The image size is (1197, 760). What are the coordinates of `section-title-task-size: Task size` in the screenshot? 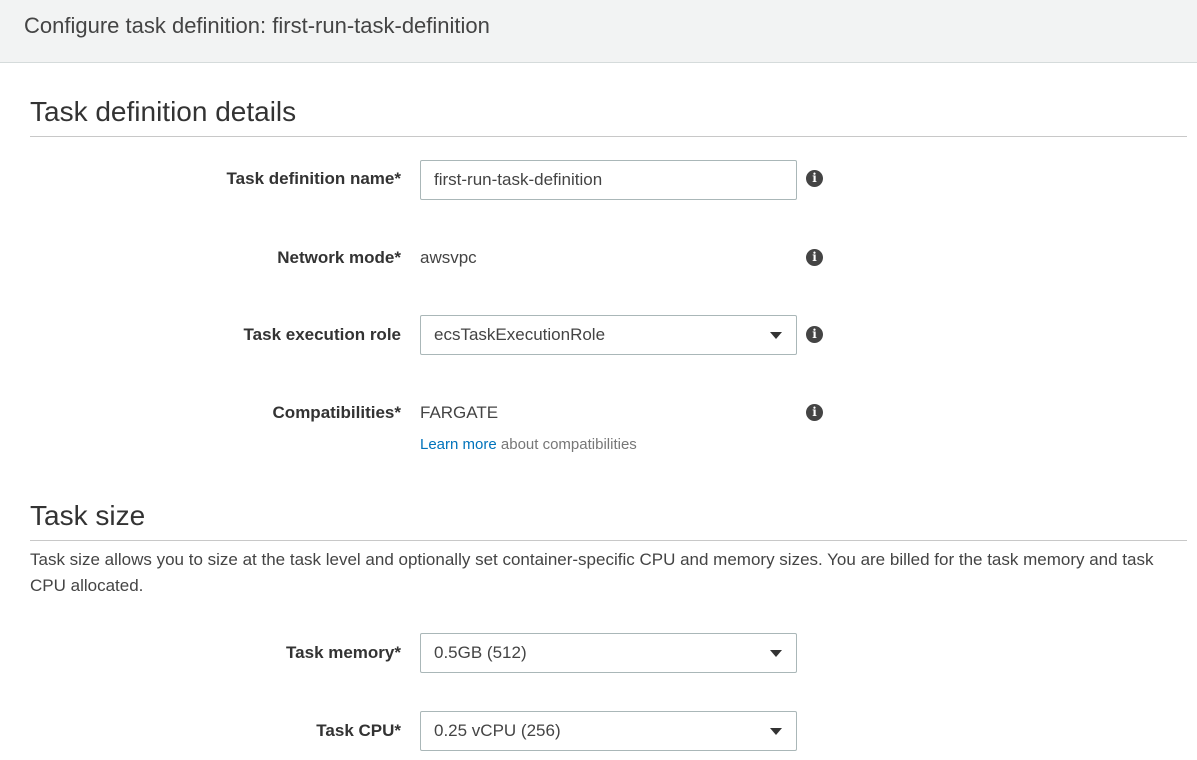 It's located at (88, 515).